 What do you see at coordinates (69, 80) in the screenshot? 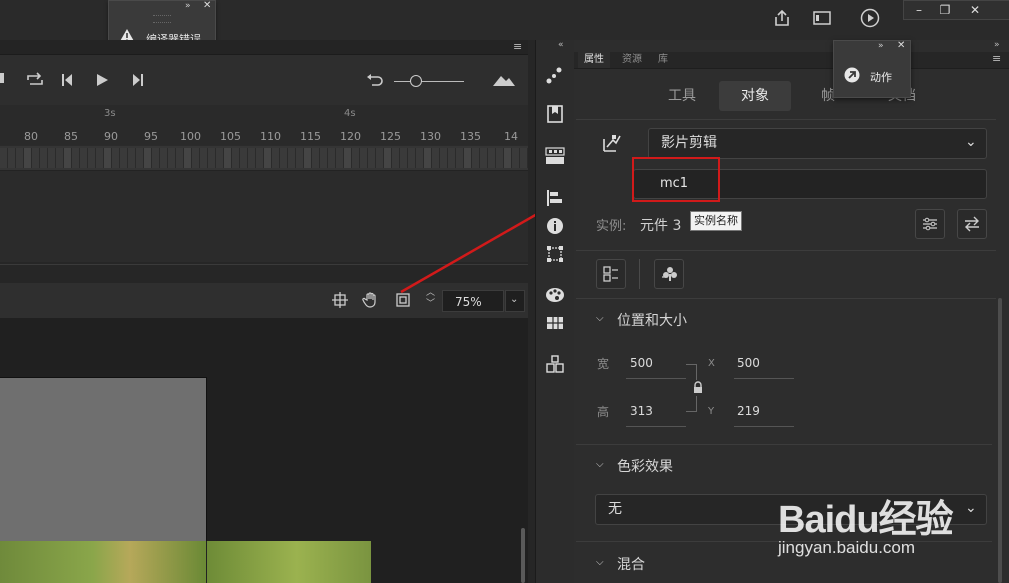
I see `step-back-icon` at bounding box center [69, 80].